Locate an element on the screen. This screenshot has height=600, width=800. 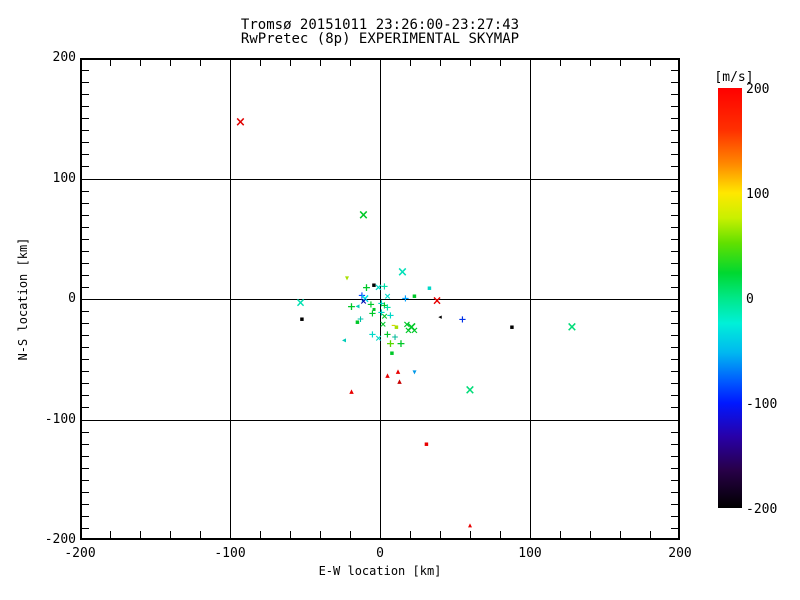
colorbar-tick-label: -200 is located at coordinates (762, 509).